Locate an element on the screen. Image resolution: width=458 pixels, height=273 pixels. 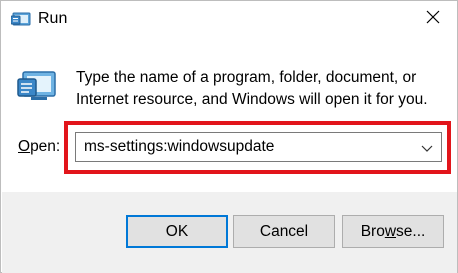
open-label-accelerator: O is located at coordinates (24, 146).